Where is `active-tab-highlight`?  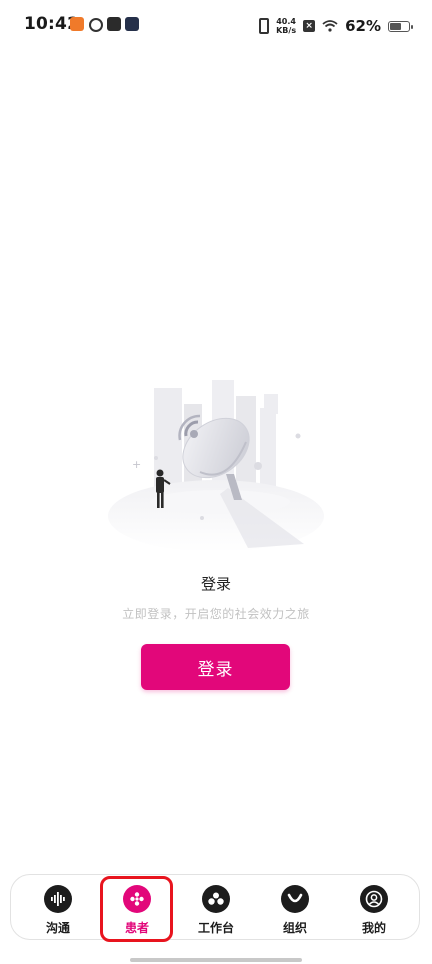
active-tab-highlight is located at coordinates (136, 909).